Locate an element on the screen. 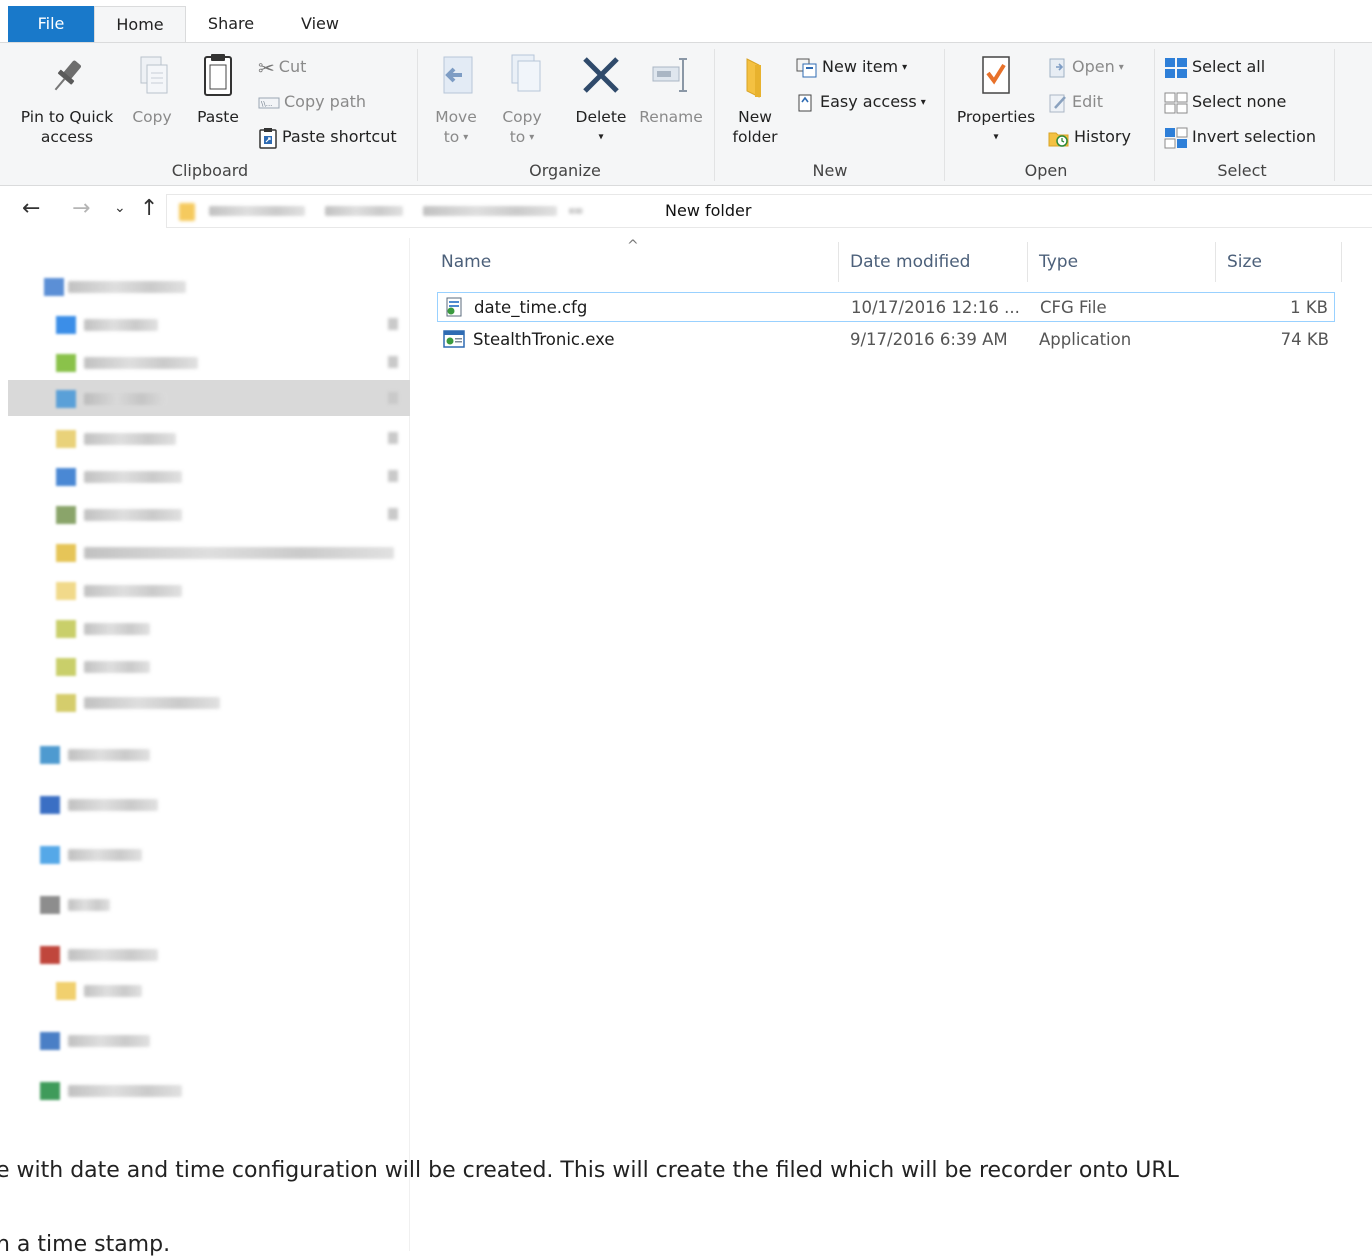  recent-locations-chevron-icon: ⌄ is located at coordinates (120, 208).